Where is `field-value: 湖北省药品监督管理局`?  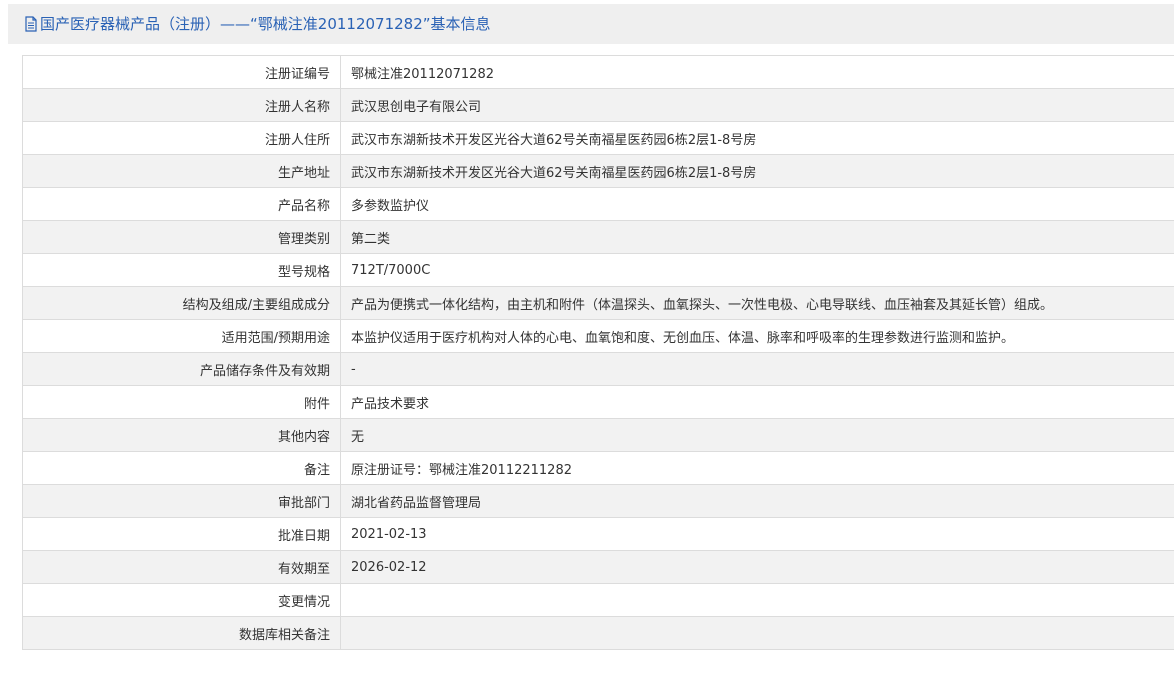 field-value: 湖北省药品监督管理局 is located at coordinates (757, 501).